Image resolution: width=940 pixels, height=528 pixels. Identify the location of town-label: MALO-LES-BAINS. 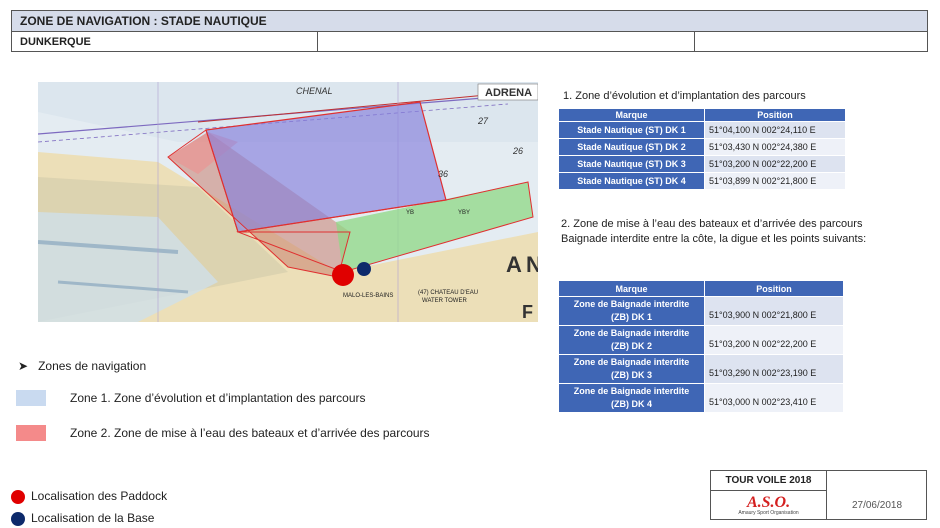
(368, 296).